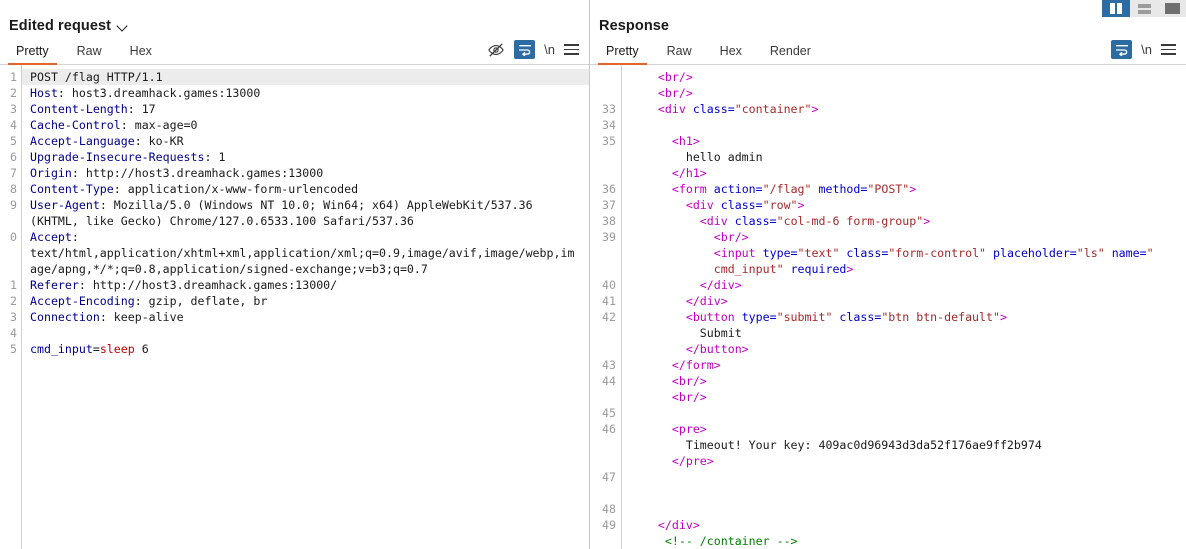 This screenshot has width=1186, height=549. What do you see at coordinates (731, 54) in the screenshot?
I see `tab-response-hex: Hex` at bounding box center [731, 54].